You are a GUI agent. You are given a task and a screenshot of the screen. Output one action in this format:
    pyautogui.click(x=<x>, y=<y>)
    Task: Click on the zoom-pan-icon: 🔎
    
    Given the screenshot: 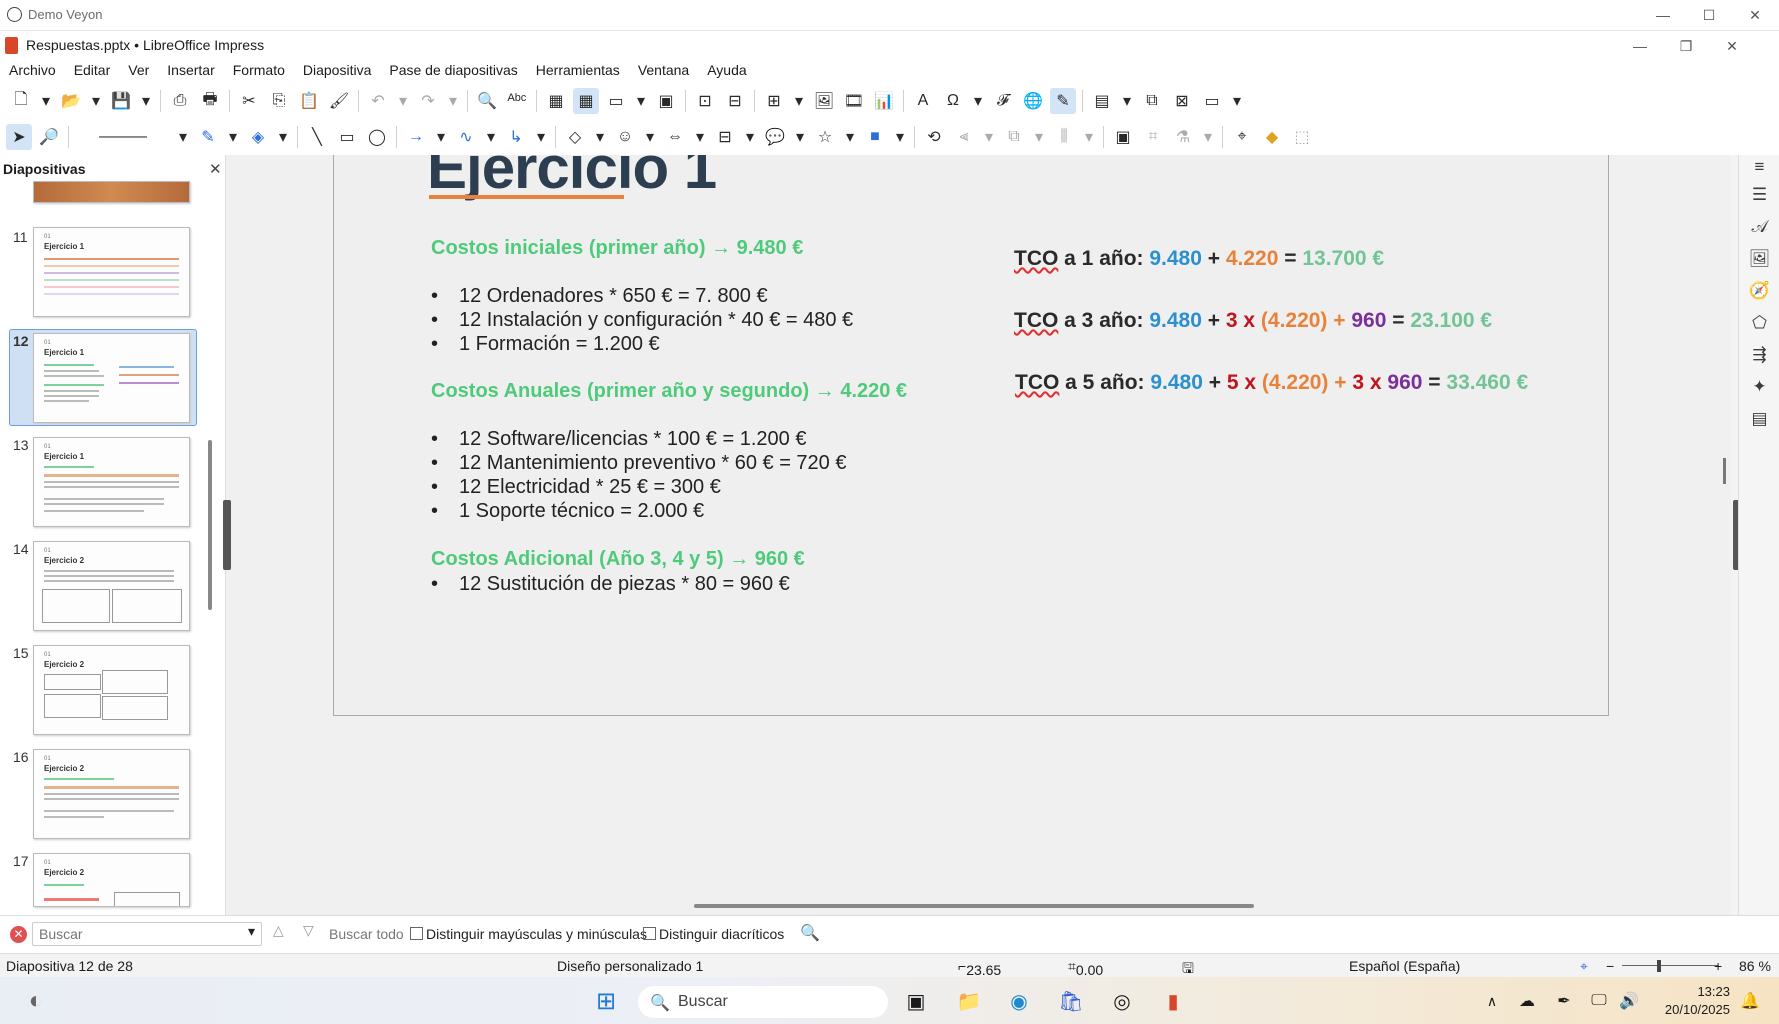 What is the action you would take?
    pyautogui.click(x=49, y=137)
    